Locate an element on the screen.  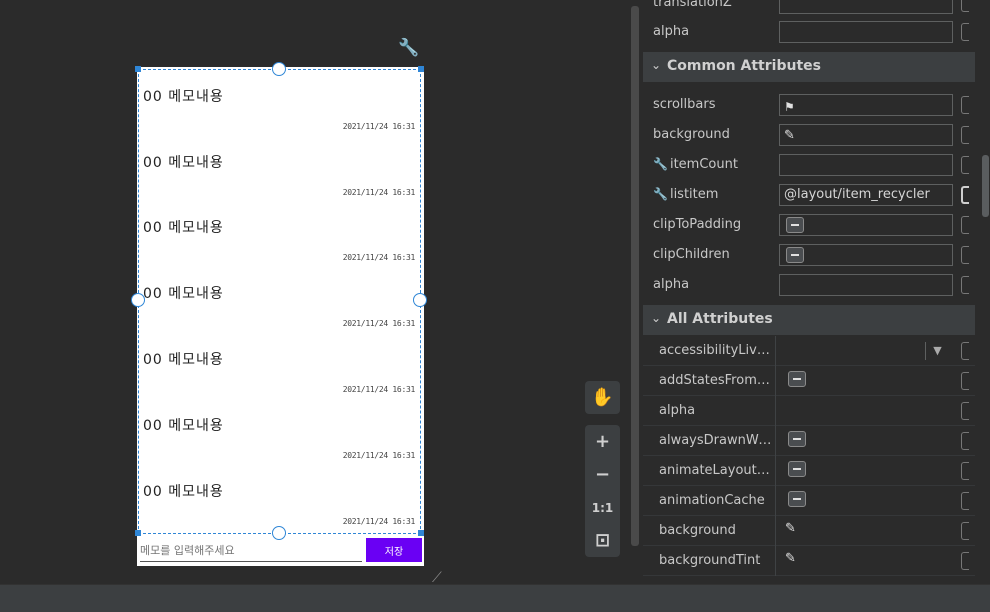
constraint-handle-bottom is located at coordinates (279, 533).